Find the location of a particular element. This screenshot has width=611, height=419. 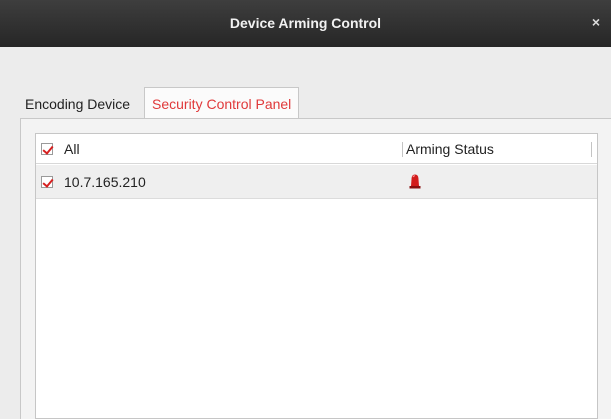

arming-status-header: Arming Status is located at coordinates (450, 149).